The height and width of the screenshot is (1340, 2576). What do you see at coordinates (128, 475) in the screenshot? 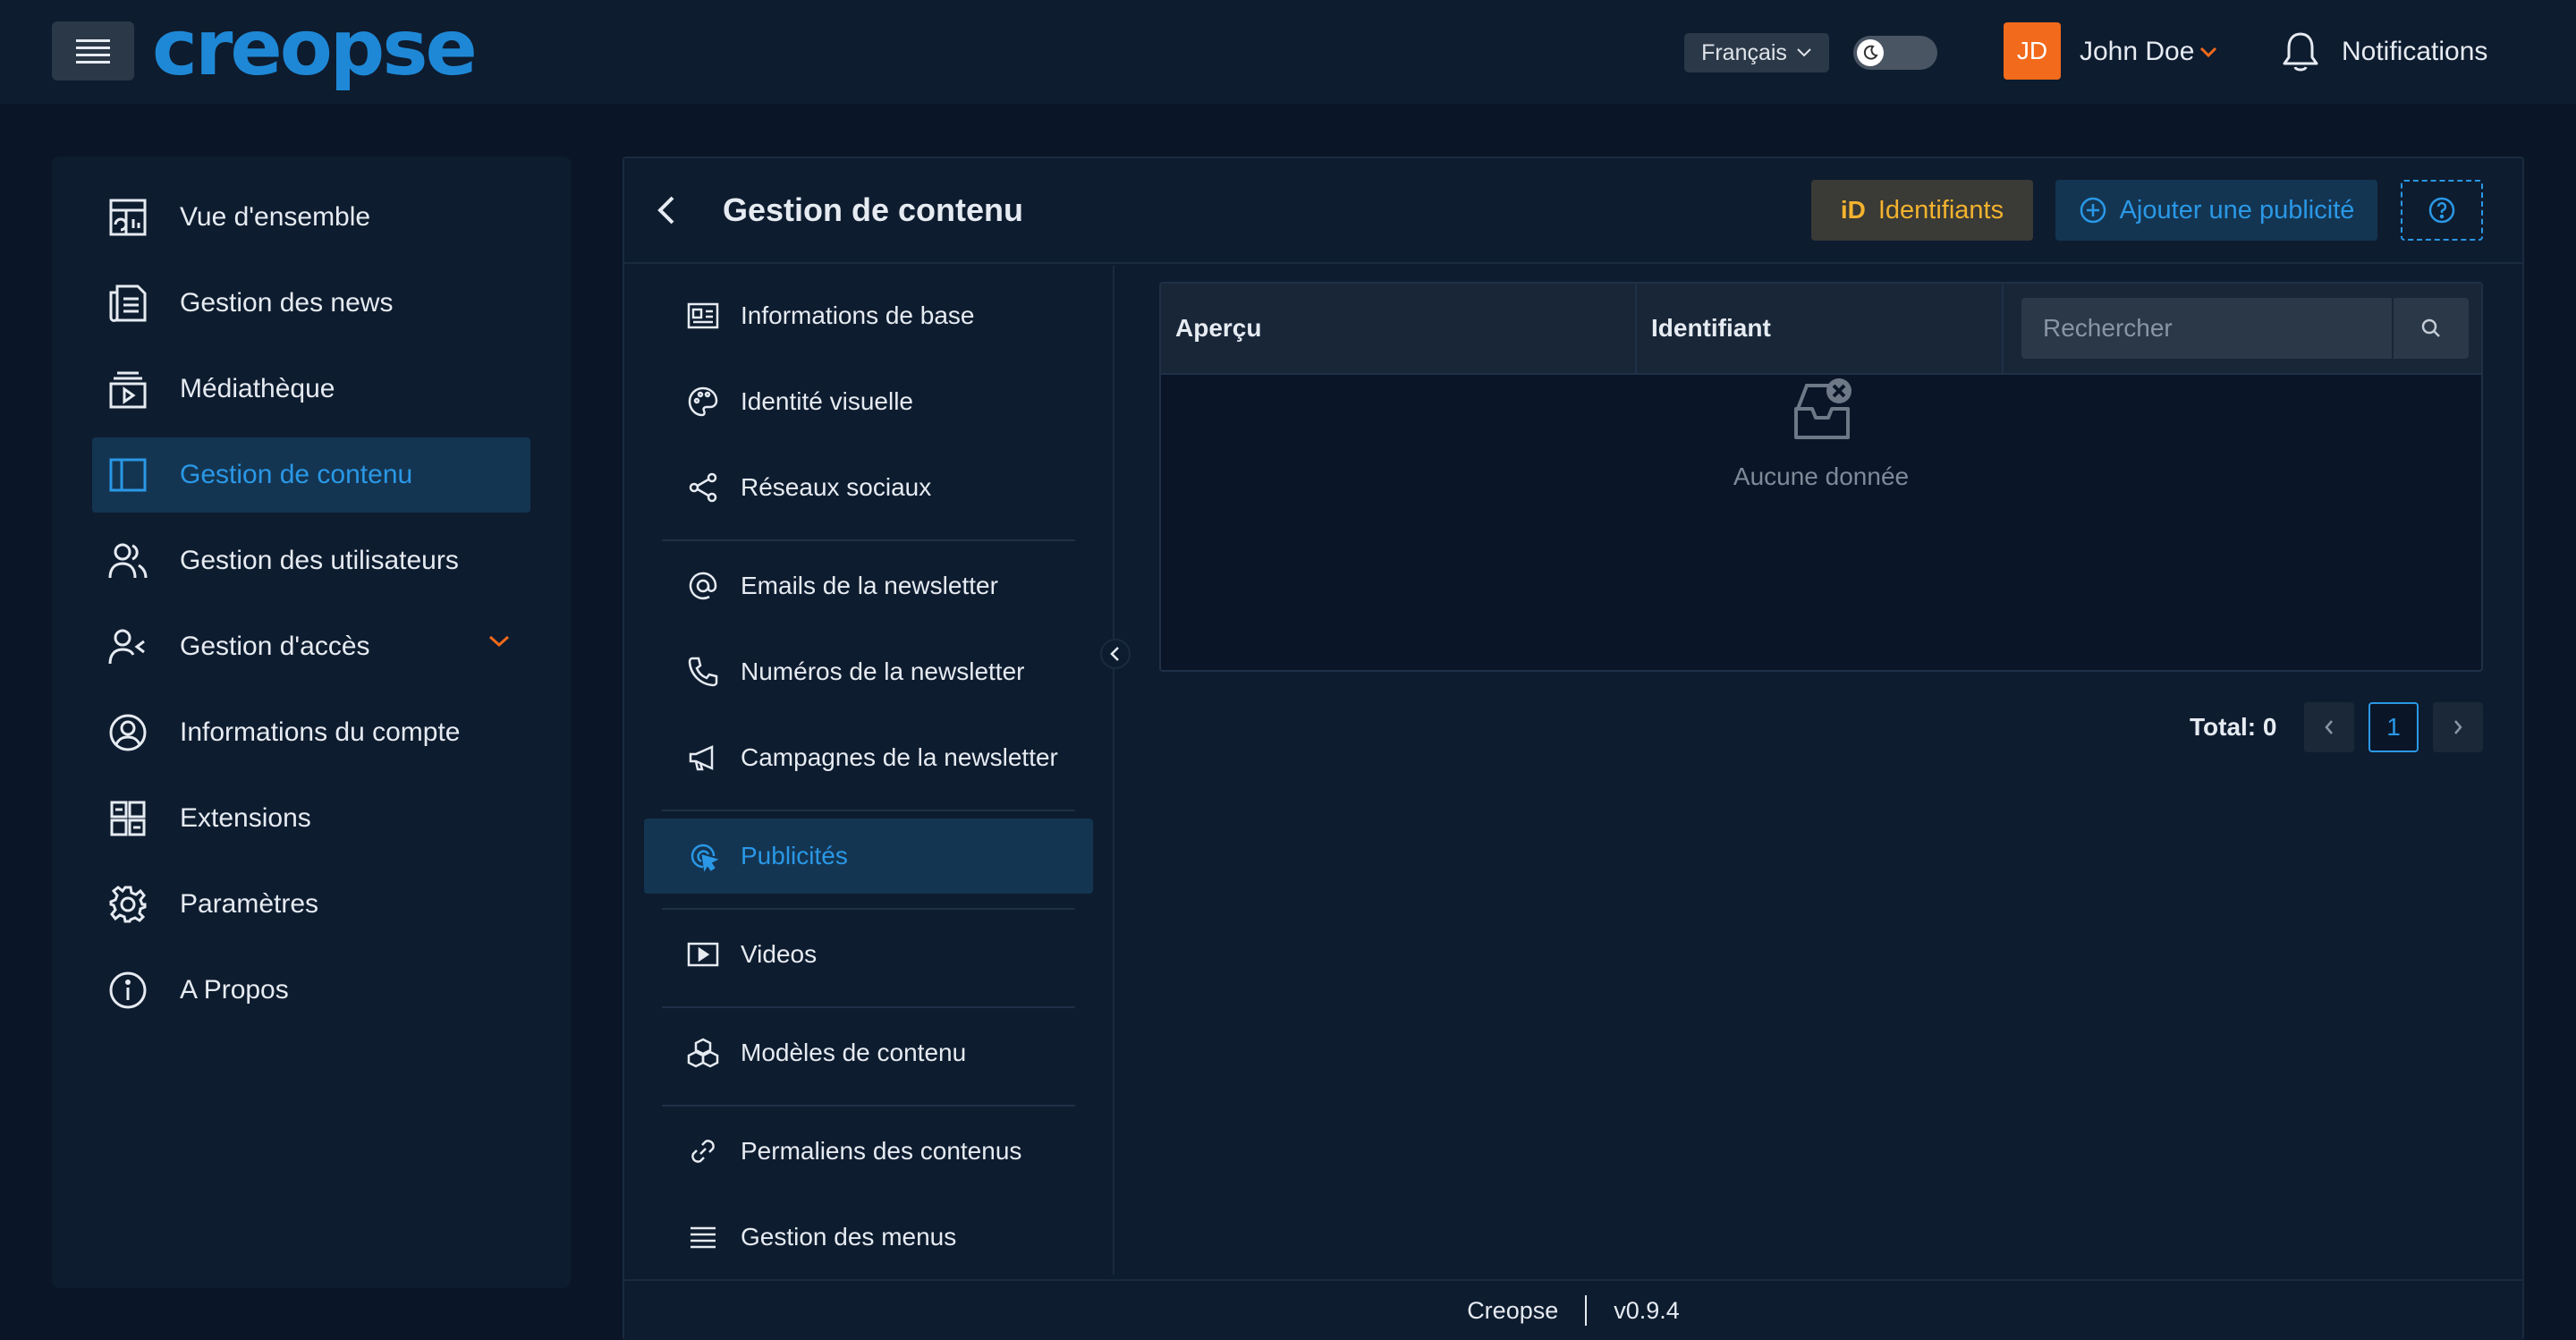
I see `layout-icon` at bounding box center [128, 475].